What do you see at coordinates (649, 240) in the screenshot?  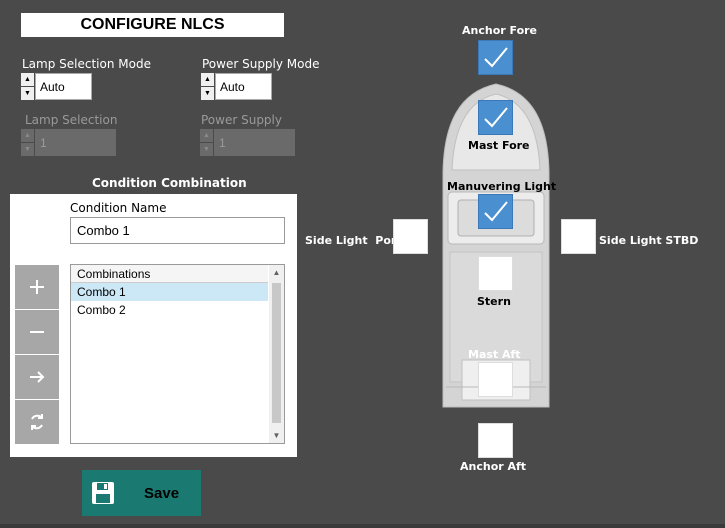 I see `side-light-stbd-label: Side Light STBD` at bounding box center [649, 240].